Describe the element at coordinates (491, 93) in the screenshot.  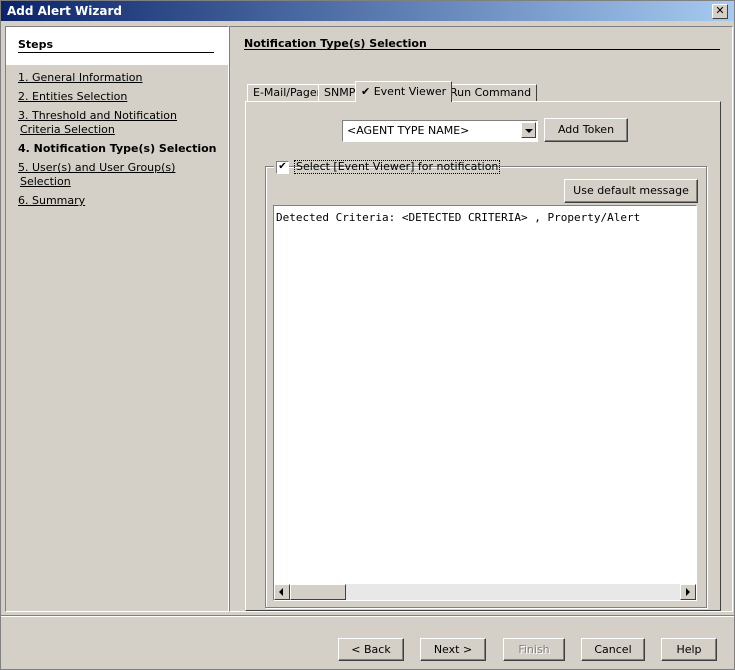
I see `tab-run-command: Run Command` at that location.